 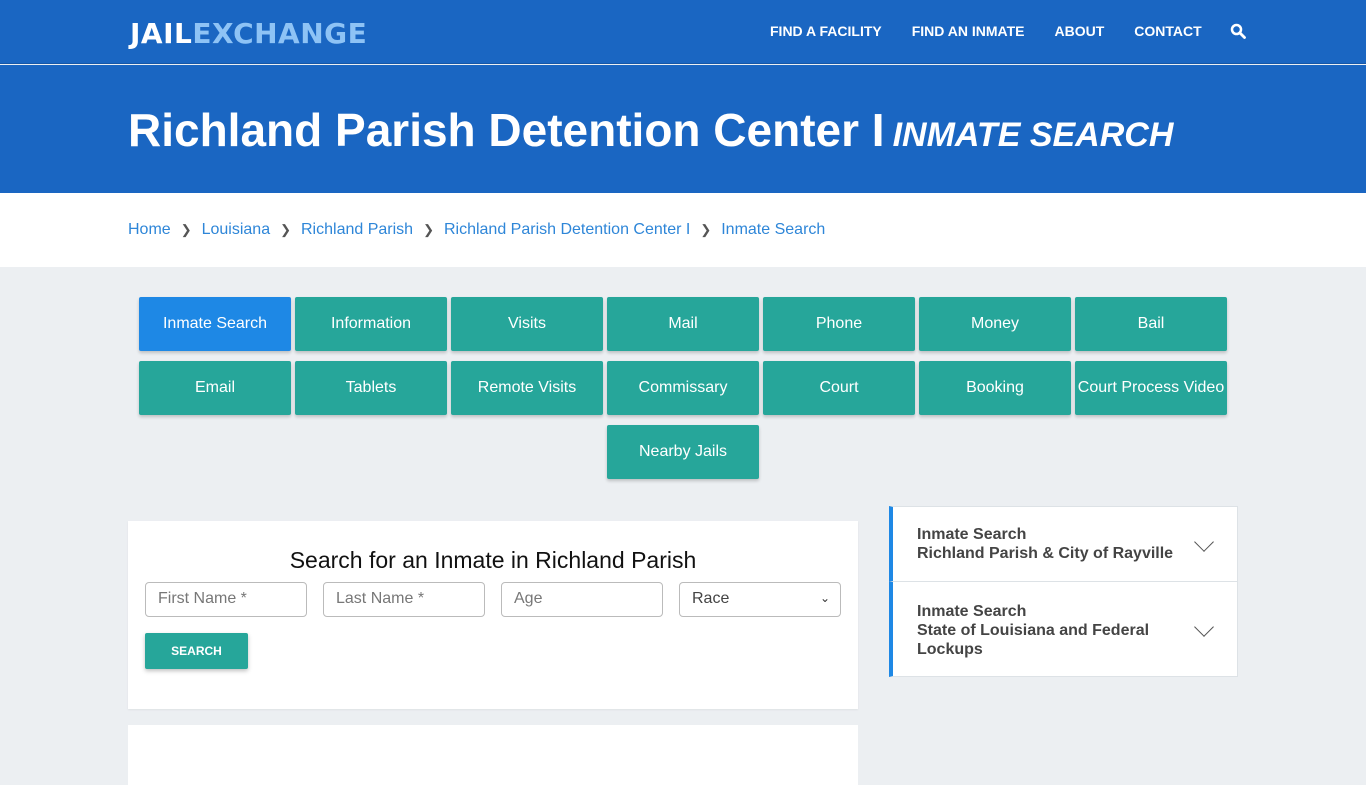 I want to click on content-card, so click(x=493, y=755).